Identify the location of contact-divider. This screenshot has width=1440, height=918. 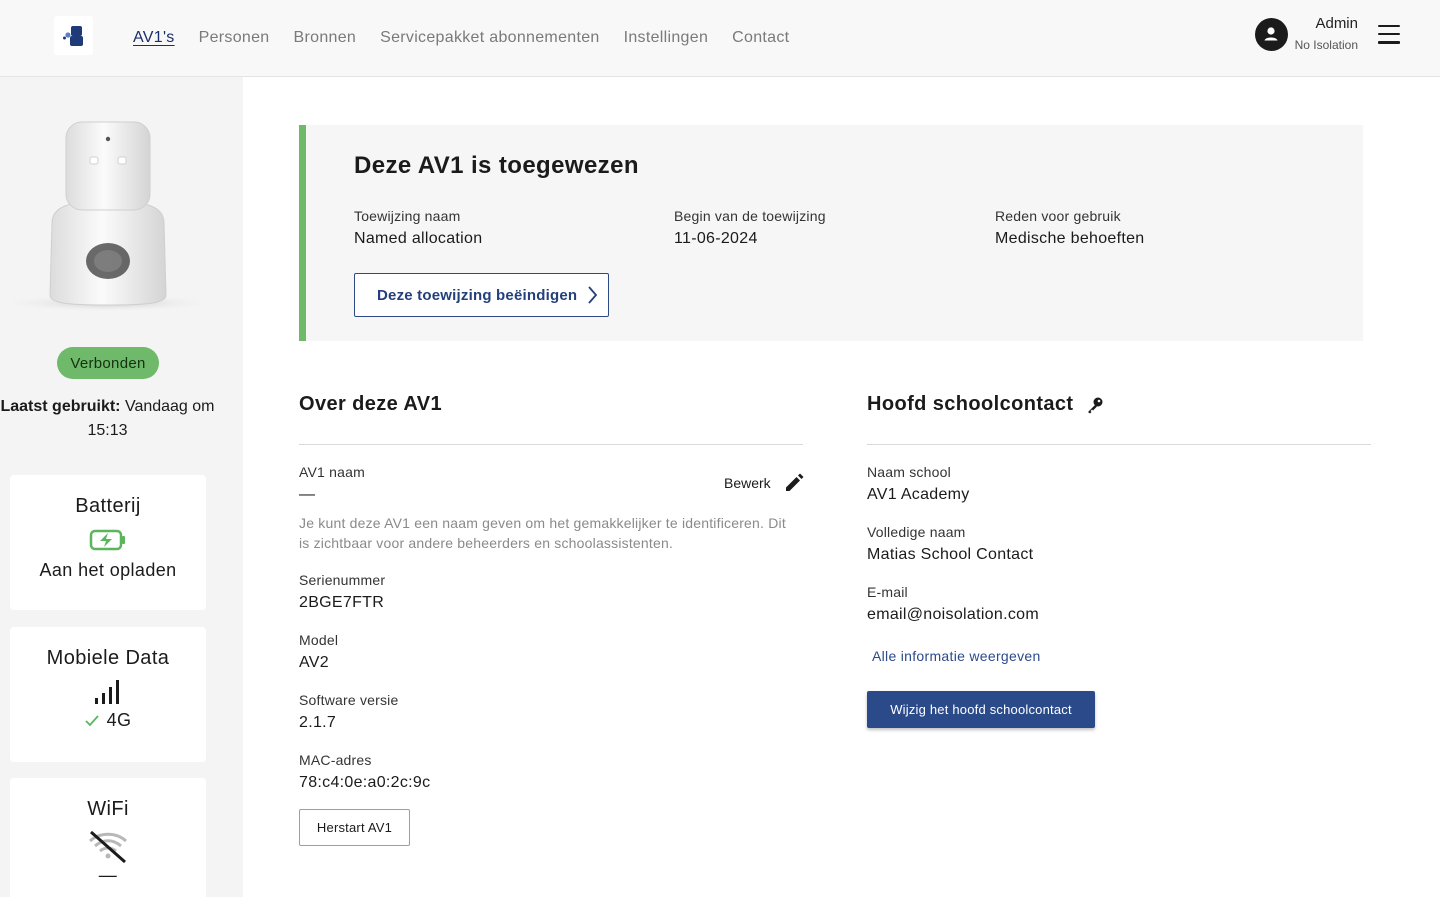
(1119, 444).